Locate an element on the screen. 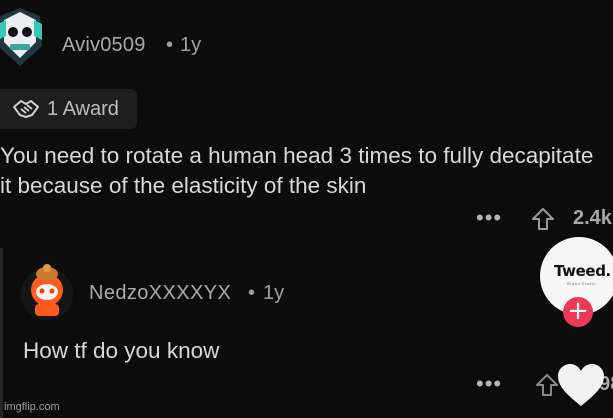 This screenshot has width=613, height=418. heart-icon is located at coordinates (581, 385).